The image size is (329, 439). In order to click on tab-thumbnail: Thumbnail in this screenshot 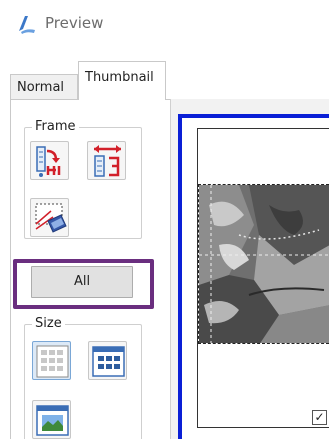, I will do `click(122, 80)`.